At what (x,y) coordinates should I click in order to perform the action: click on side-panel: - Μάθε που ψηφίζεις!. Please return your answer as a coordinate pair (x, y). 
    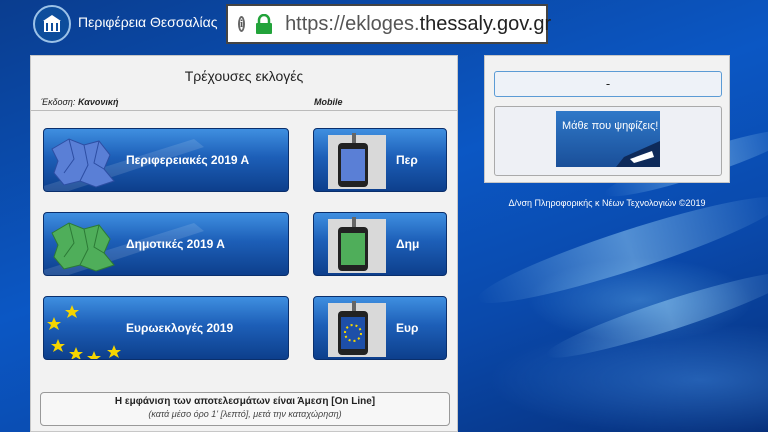
    Looking at the image, I should click on (607, 119).